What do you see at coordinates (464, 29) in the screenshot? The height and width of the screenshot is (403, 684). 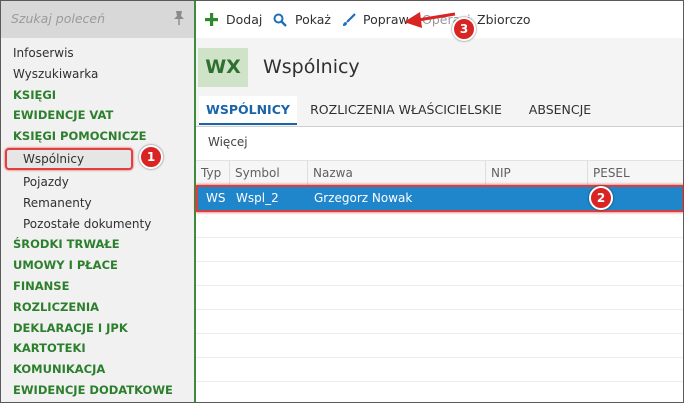 I see `callout-3: 3` at bounding box center [464, 29].